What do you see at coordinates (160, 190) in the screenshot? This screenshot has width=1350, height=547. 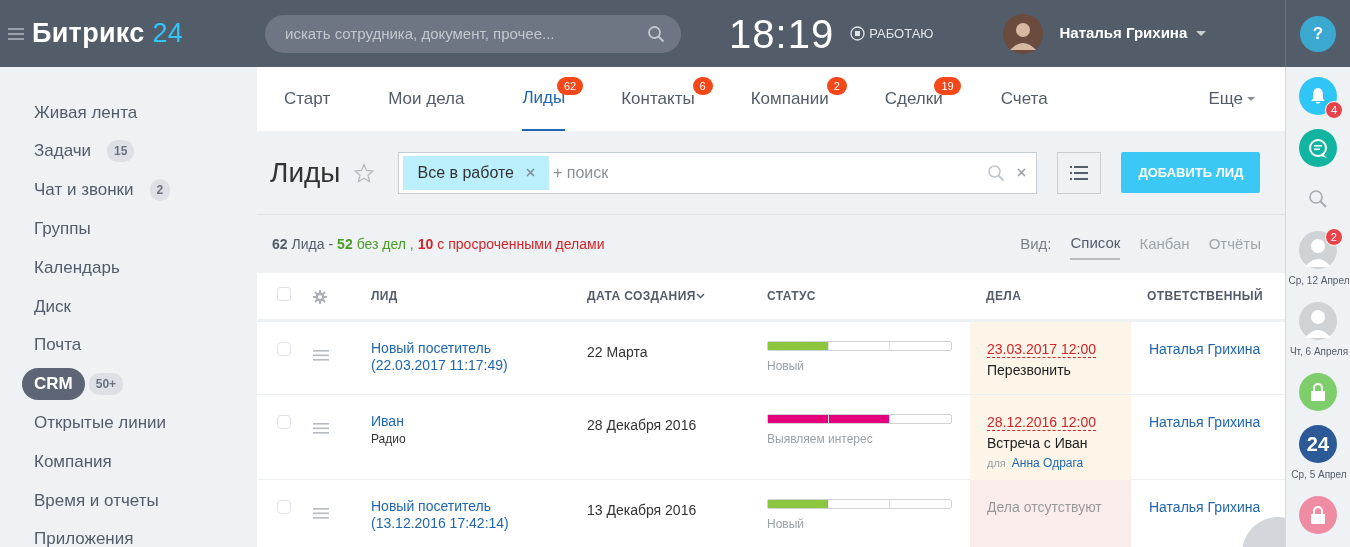 I see `counter-badge: 2` at bounding box center [160, 190].